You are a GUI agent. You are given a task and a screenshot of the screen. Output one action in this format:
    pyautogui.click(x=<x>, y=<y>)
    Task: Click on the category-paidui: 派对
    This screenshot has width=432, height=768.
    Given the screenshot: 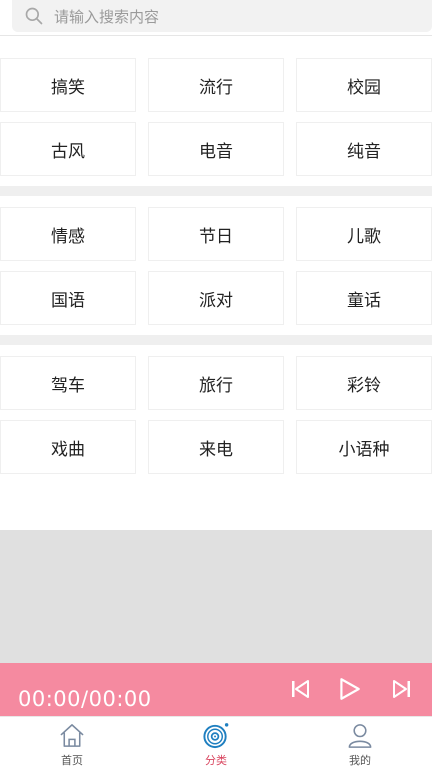 What is the action you would take?
    pyautogui.click(x=216, y=298)
    